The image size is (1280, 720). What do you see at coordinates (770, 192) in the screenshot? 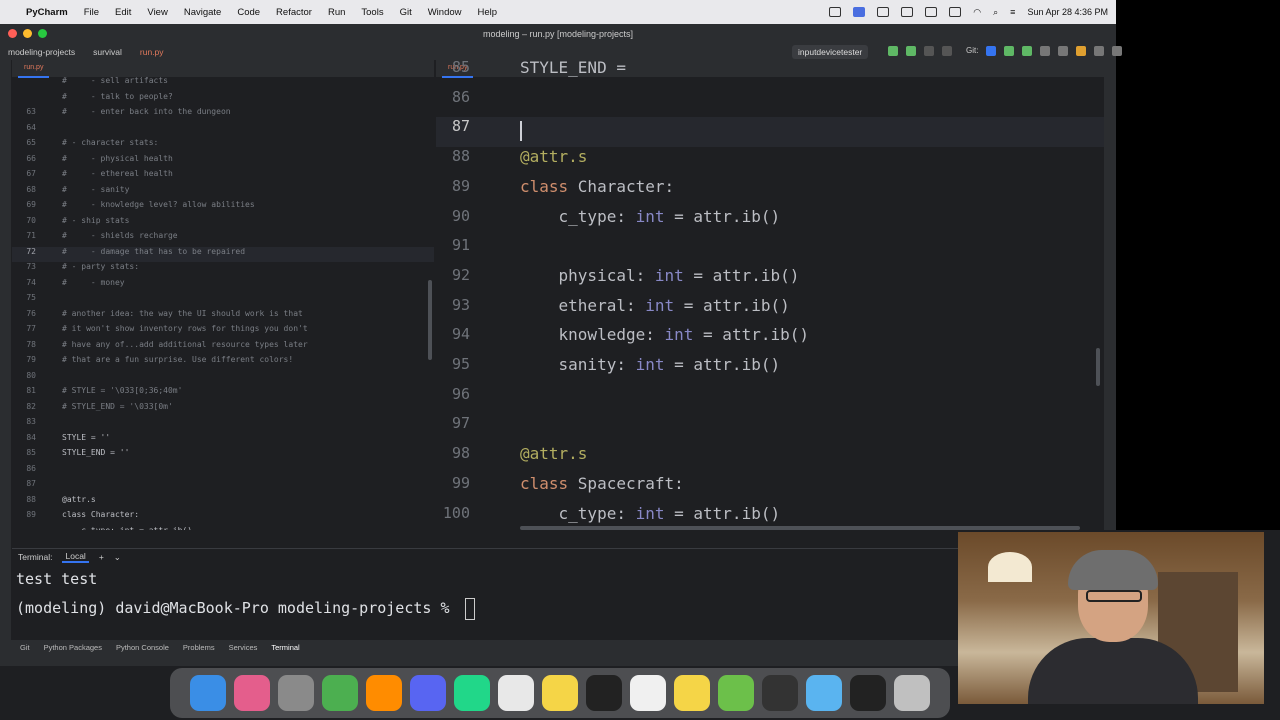
I see `code-line: 89 class Character:` at bounding box center [770, 192].